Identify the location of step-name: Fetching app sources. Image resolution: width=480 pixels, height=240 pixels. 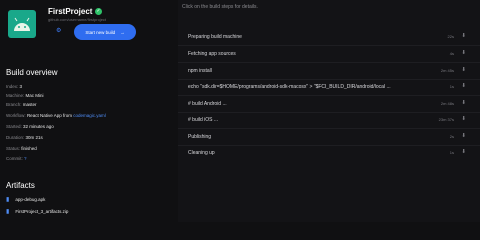
(212, 54).